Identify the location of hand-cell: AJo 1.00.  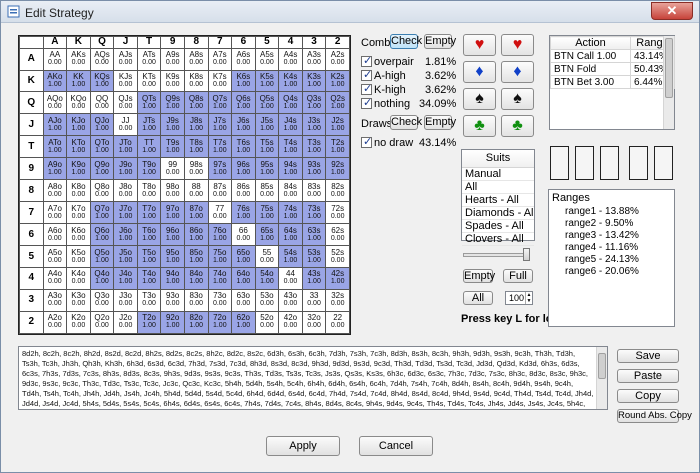
(55, 125).